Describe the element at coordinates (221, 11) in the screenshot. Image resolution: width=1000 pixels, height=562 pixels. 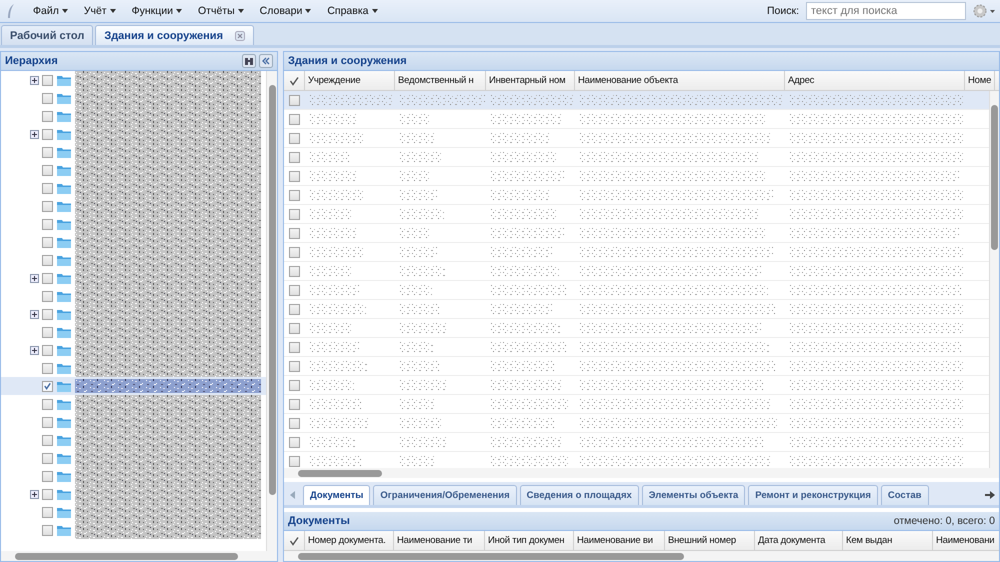
I see `menu-item: Отчёты` at that location.